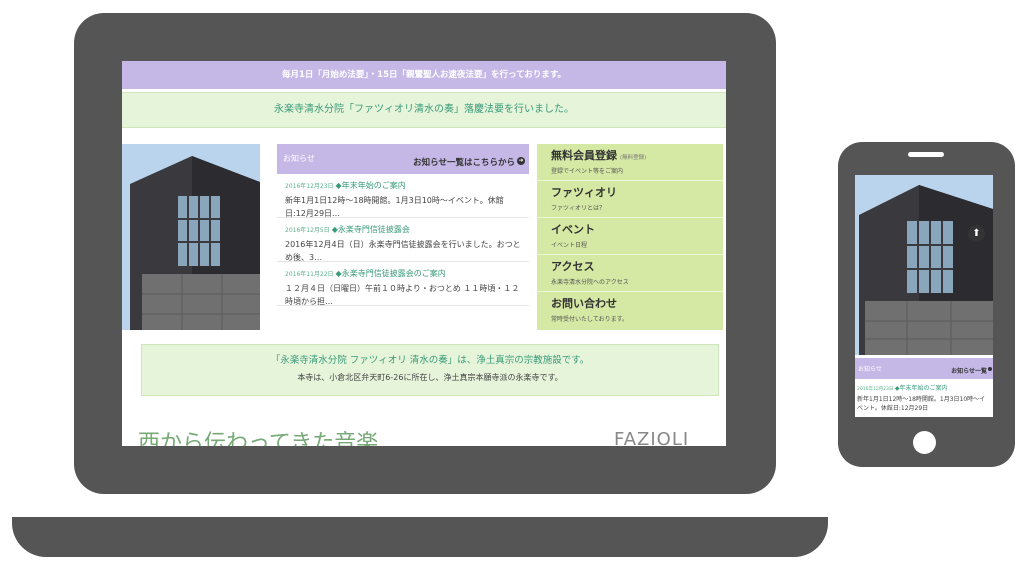 This screenshot has width=1024, height=565. I want to click on service-notice-bar: 毎月1日「月始め法要」・15日「親鸞聖人お逮夜法要」を行っております。, so click(424, 75).